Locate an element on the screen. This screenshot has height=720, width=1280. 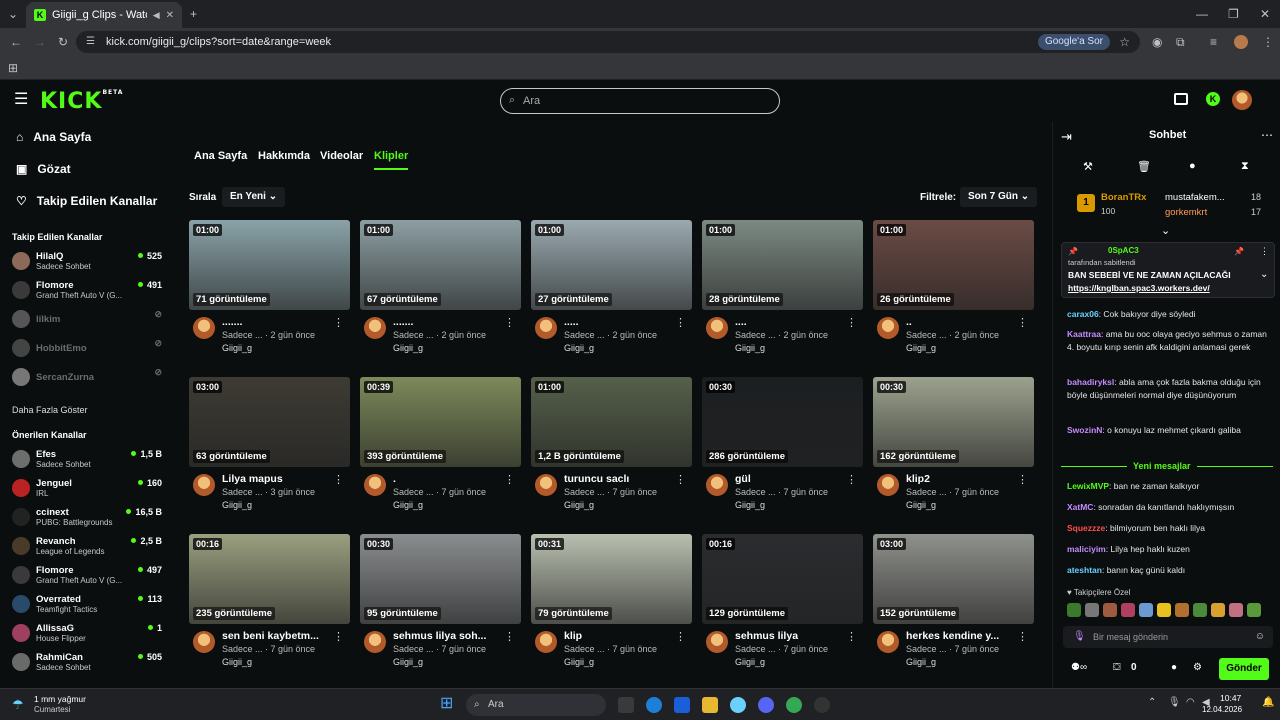
sidebar-channel-flomore: Flomore Grand Theft Auto V (G... 491 is located at coordinates (87, 291).